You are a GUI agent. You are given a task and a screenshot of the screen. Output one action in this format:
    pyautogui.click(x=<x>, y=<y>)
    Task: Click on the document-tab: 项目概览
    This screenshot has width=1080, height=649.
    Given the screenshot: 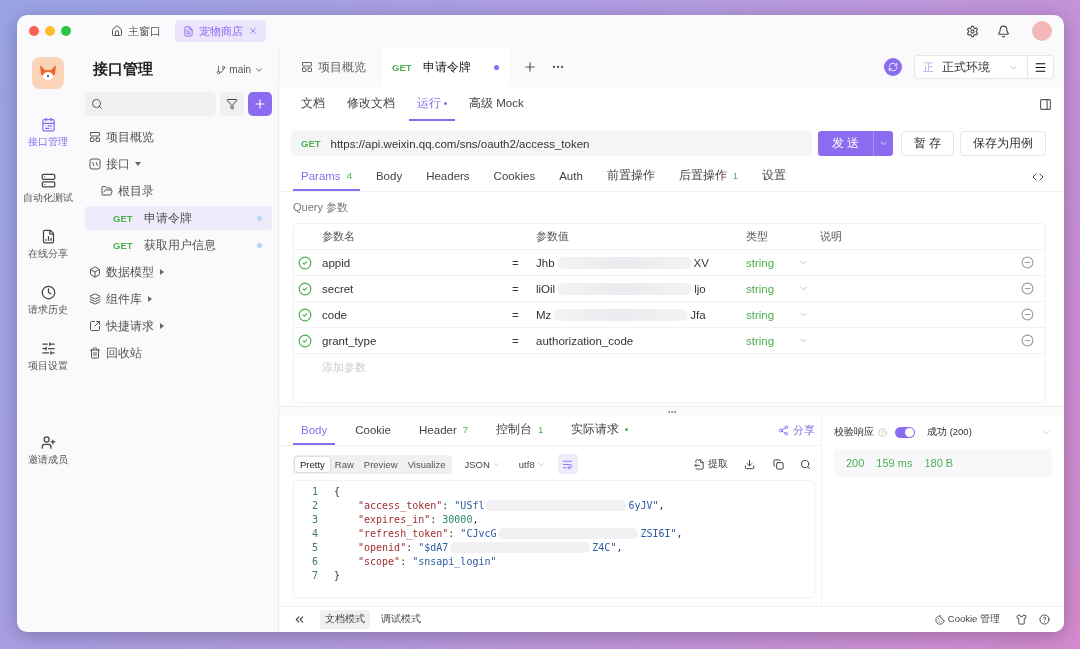 What is the action you would take?
    pyautogui.click(x=333, y=67)
    